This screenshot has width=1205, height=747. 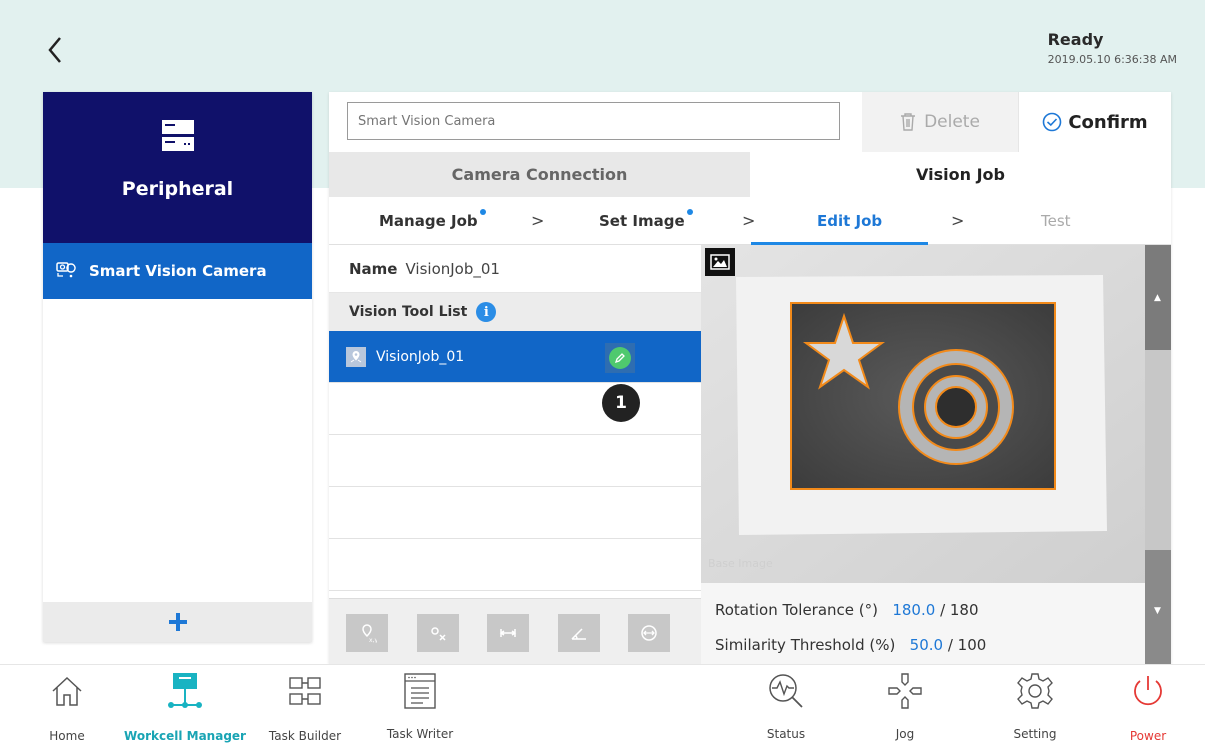 I want to click on step-label: Set Image, so click(x=642, y=221).